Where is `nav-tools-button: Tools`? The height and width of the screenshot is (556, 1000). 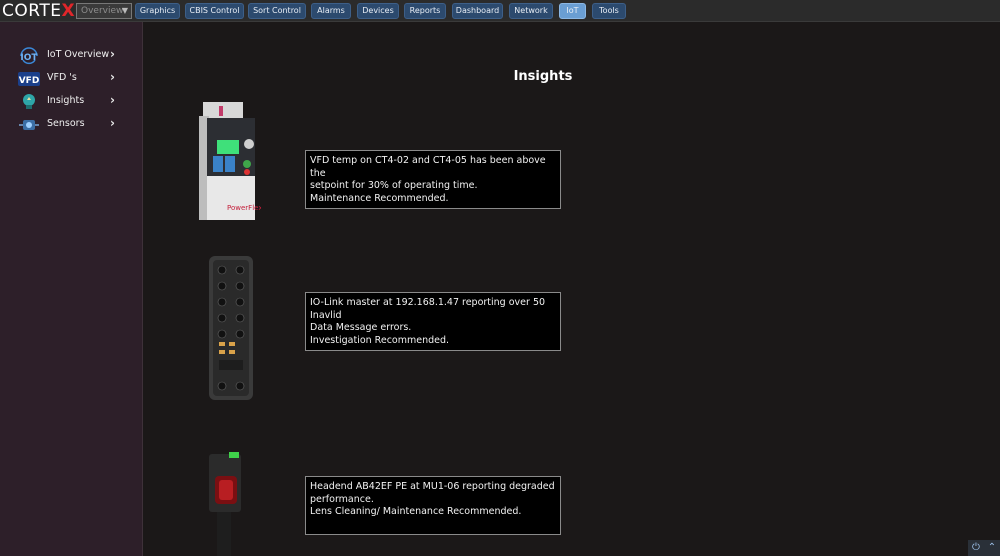
nav-tools-button: Tools is located at coordinates (609, 11).